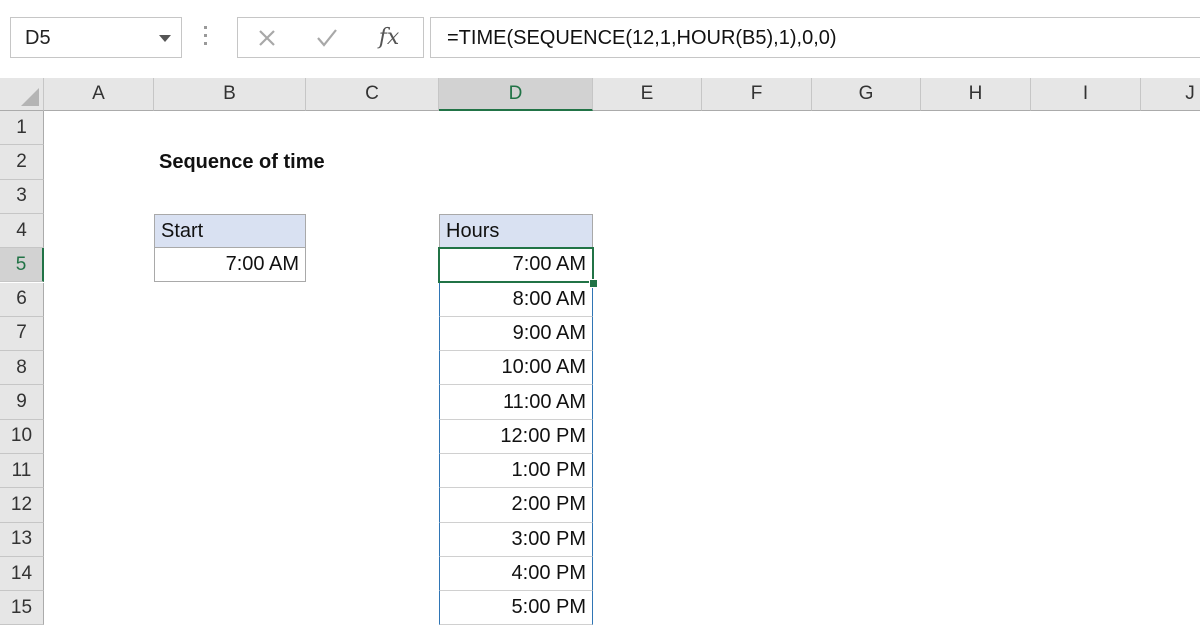  Describe the element at coordinates (372, 94) in the screenshot. I see `column-header-c: C` at that location.